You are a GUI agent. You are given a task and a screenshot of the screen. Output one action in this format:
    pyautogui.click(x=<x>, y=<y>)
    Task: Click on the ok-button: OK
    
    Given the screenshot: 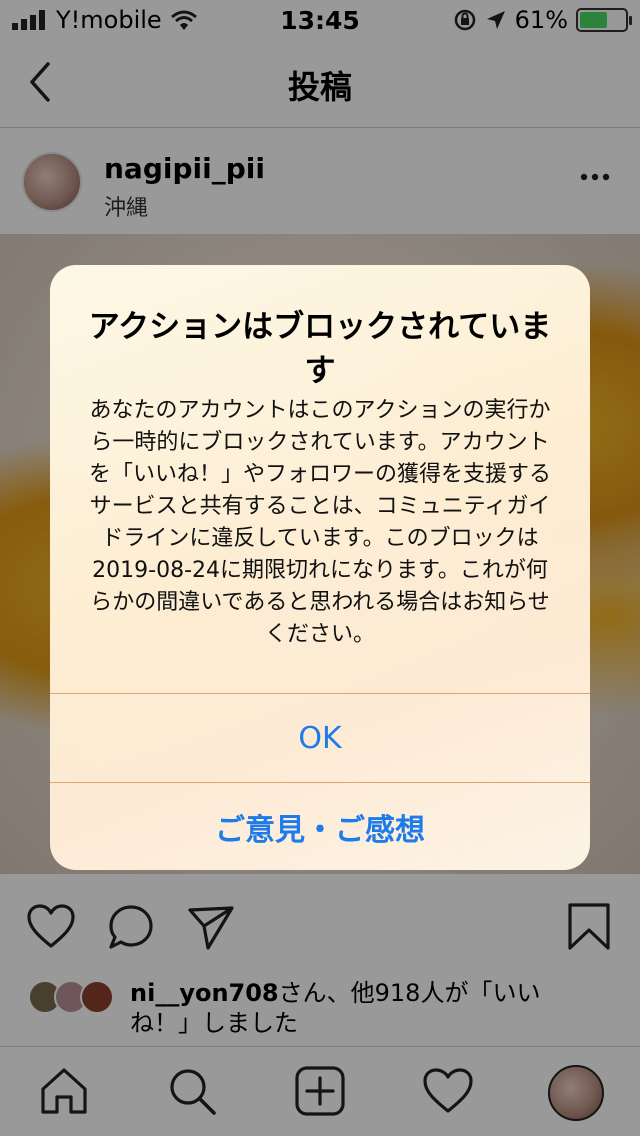 What is the action you would take?
    pyautogui.click(x=320, y=738)
    